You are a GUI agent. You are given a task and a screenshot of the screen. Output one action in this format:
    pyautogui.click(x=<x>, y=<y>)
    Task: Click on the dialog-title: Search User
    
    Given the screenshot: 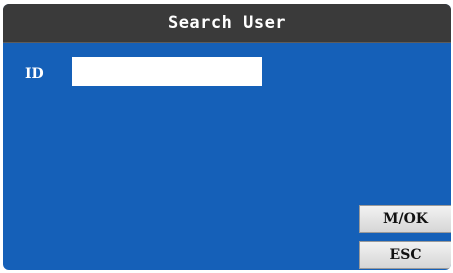 What is the action you would take?
    pyautogui.click(x=227, y=23)
    